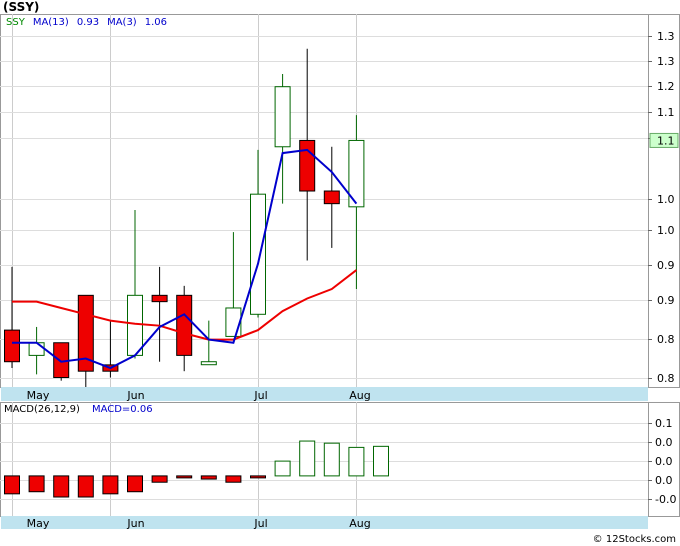 The image size is (680, 546). I want to click on x-tick-label-price: Jun, so click(135, 395).